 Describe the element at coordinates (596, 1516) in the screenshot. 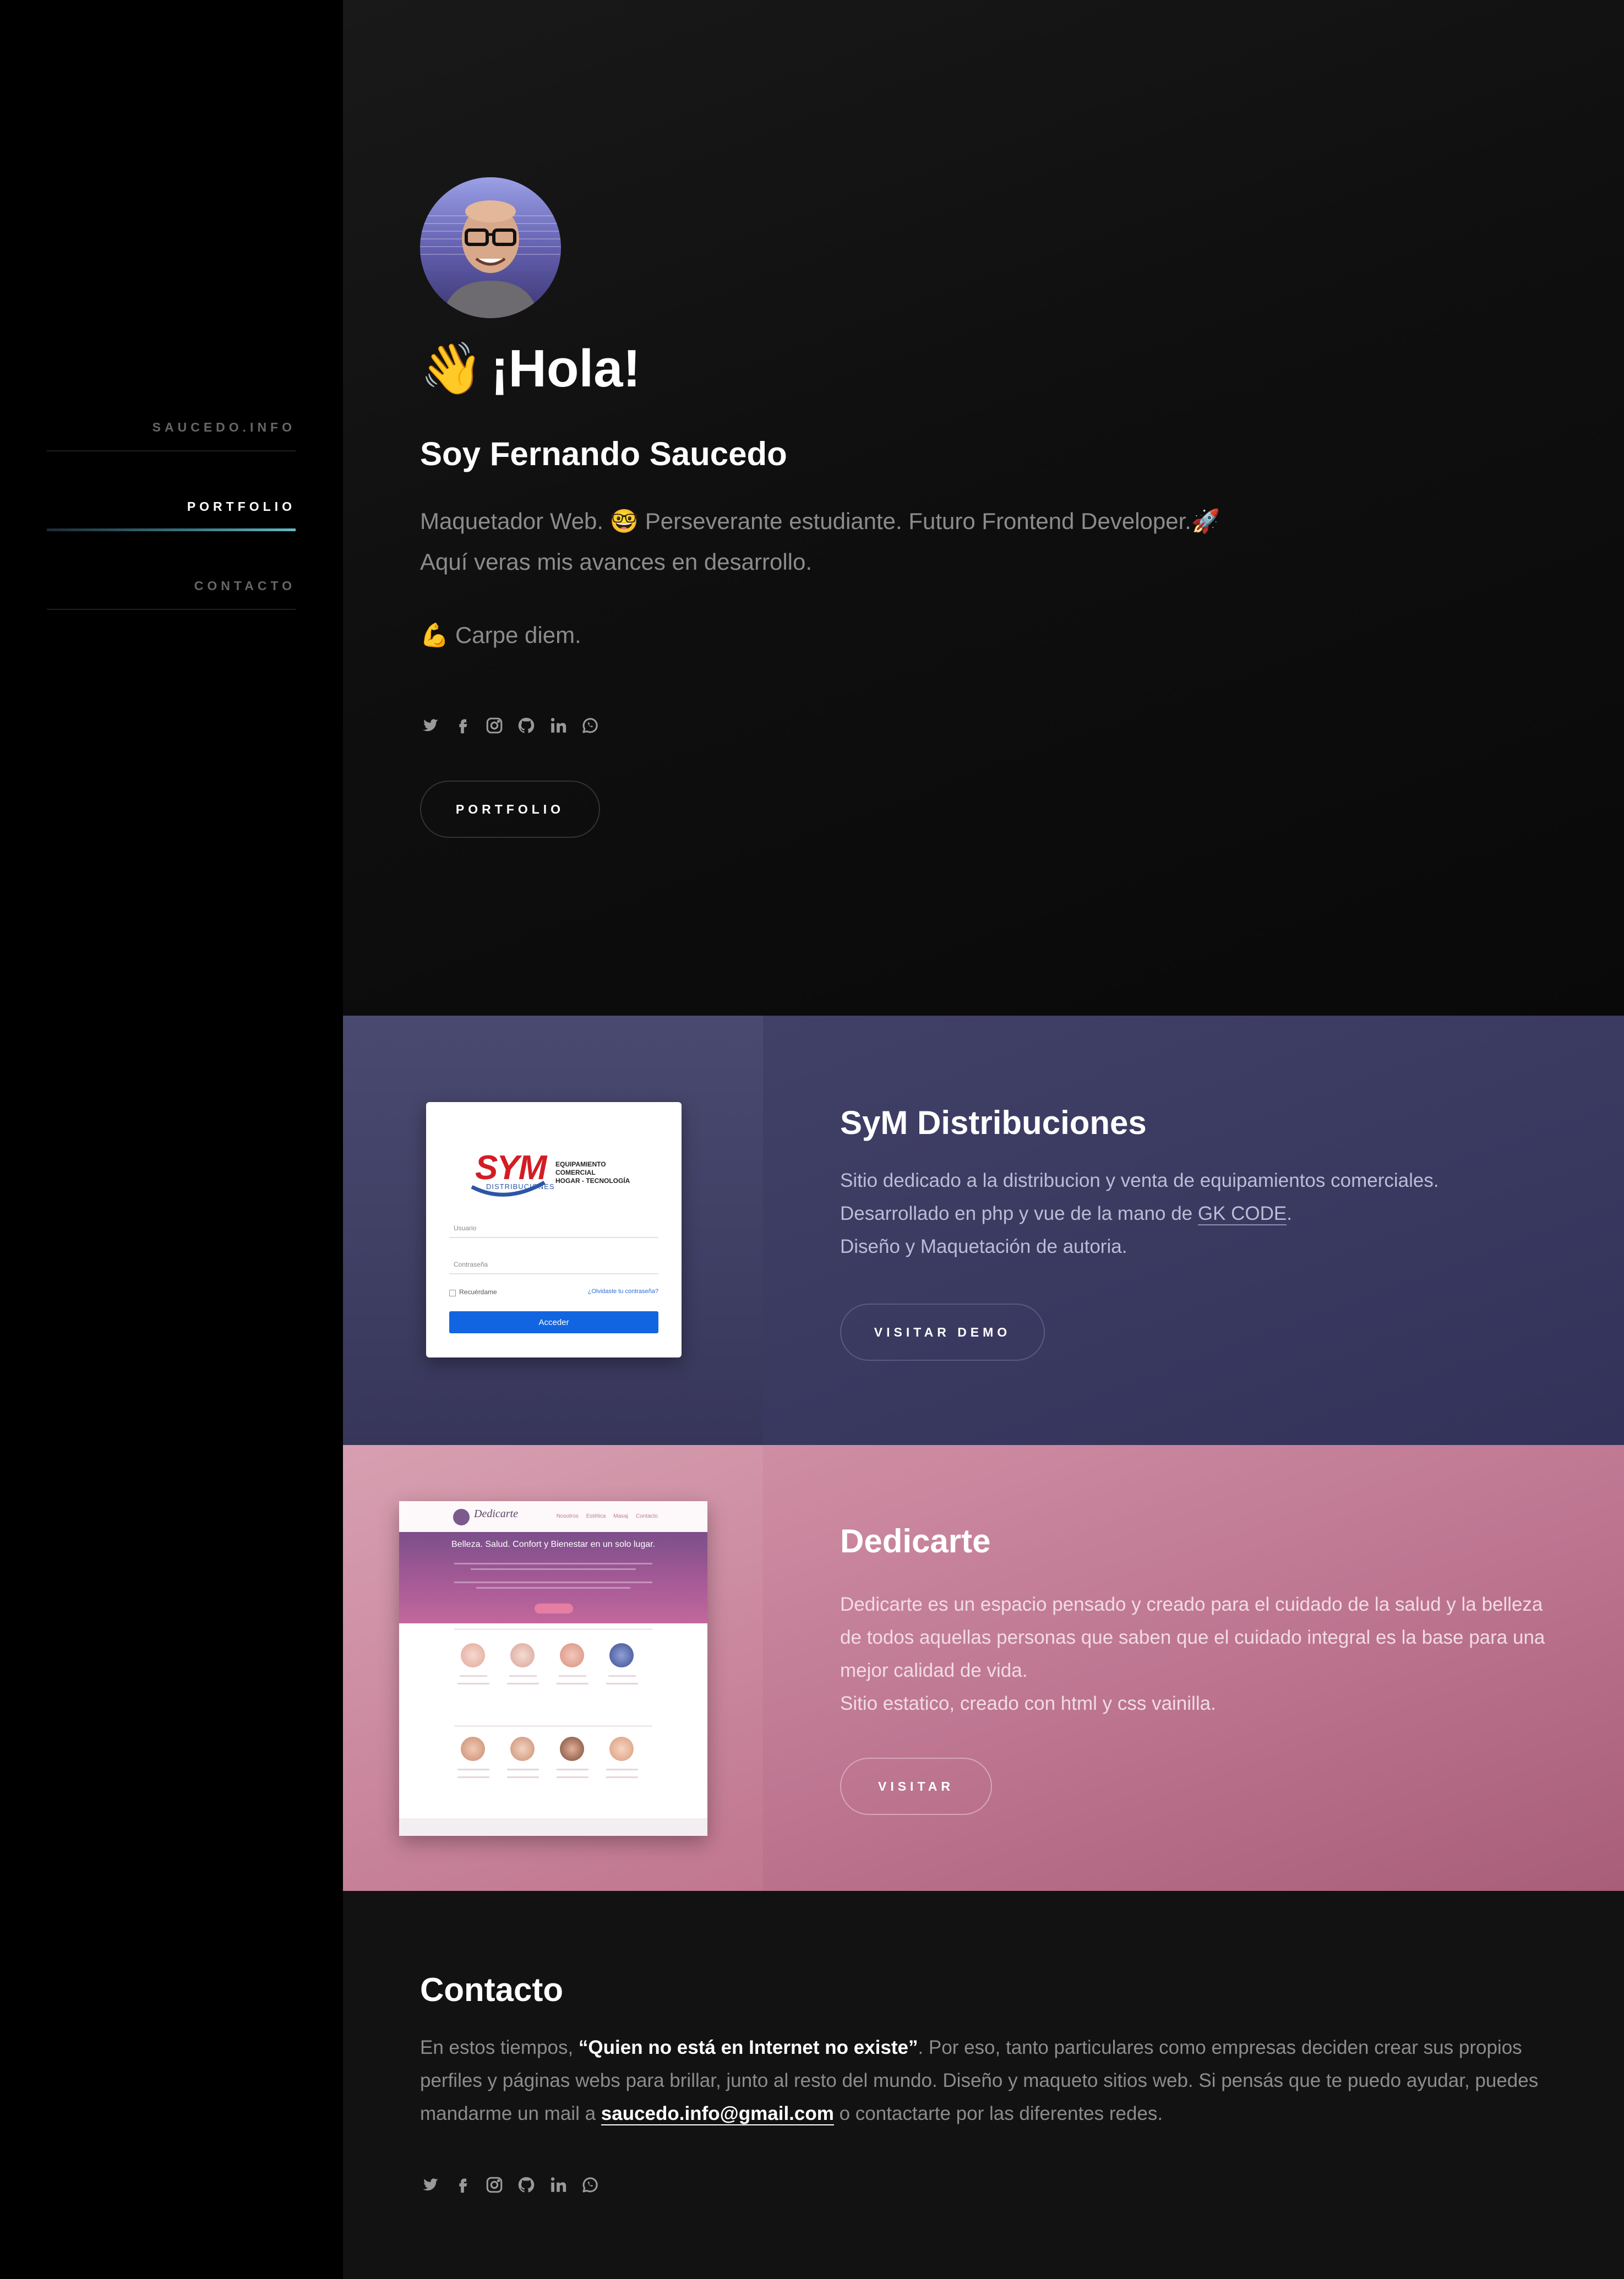

I see `dedicarte-menu-item: Estética` at that location.